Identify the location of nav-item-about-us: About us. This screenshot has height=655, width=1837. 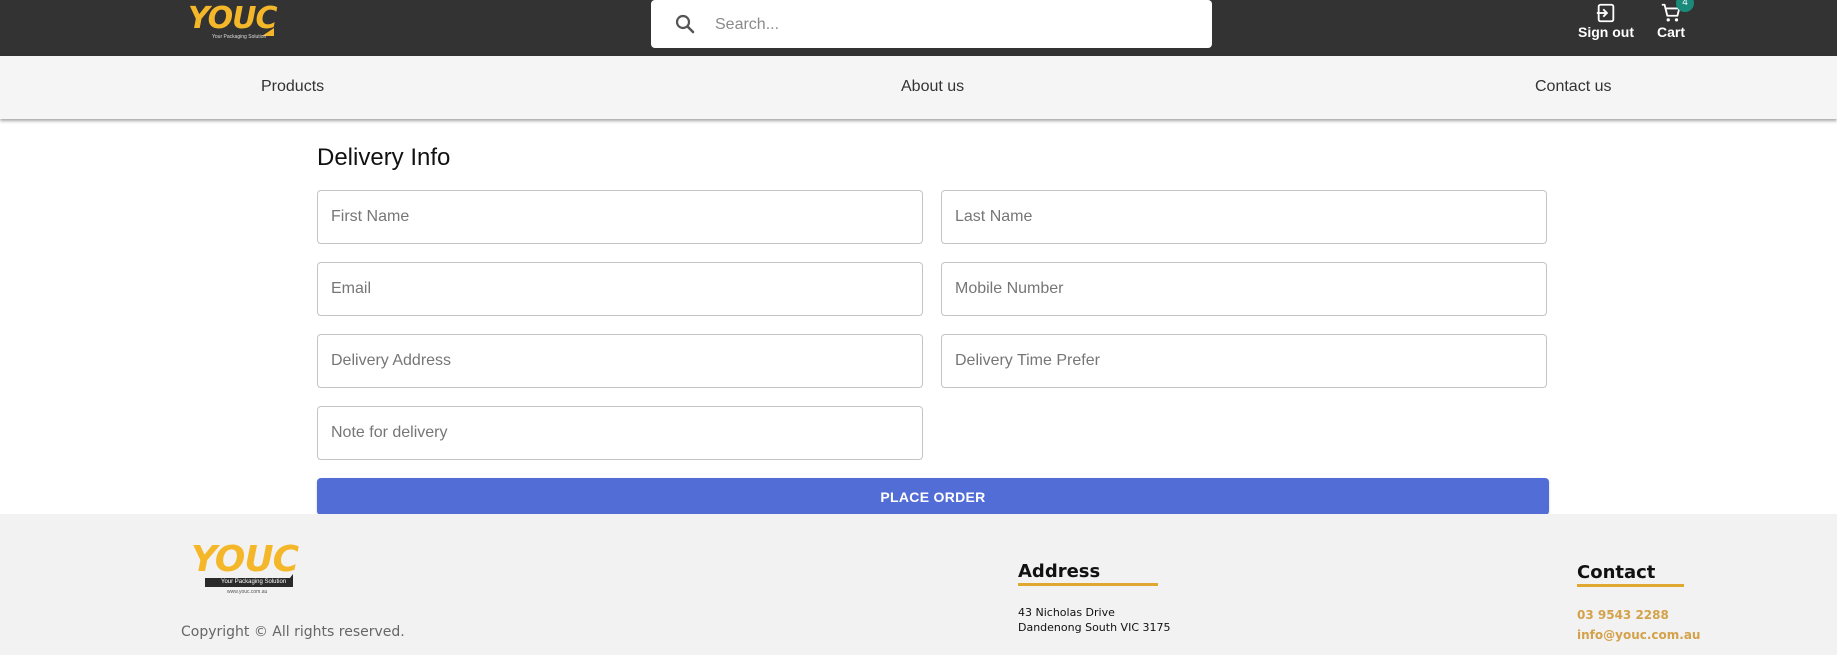
(932, 87).